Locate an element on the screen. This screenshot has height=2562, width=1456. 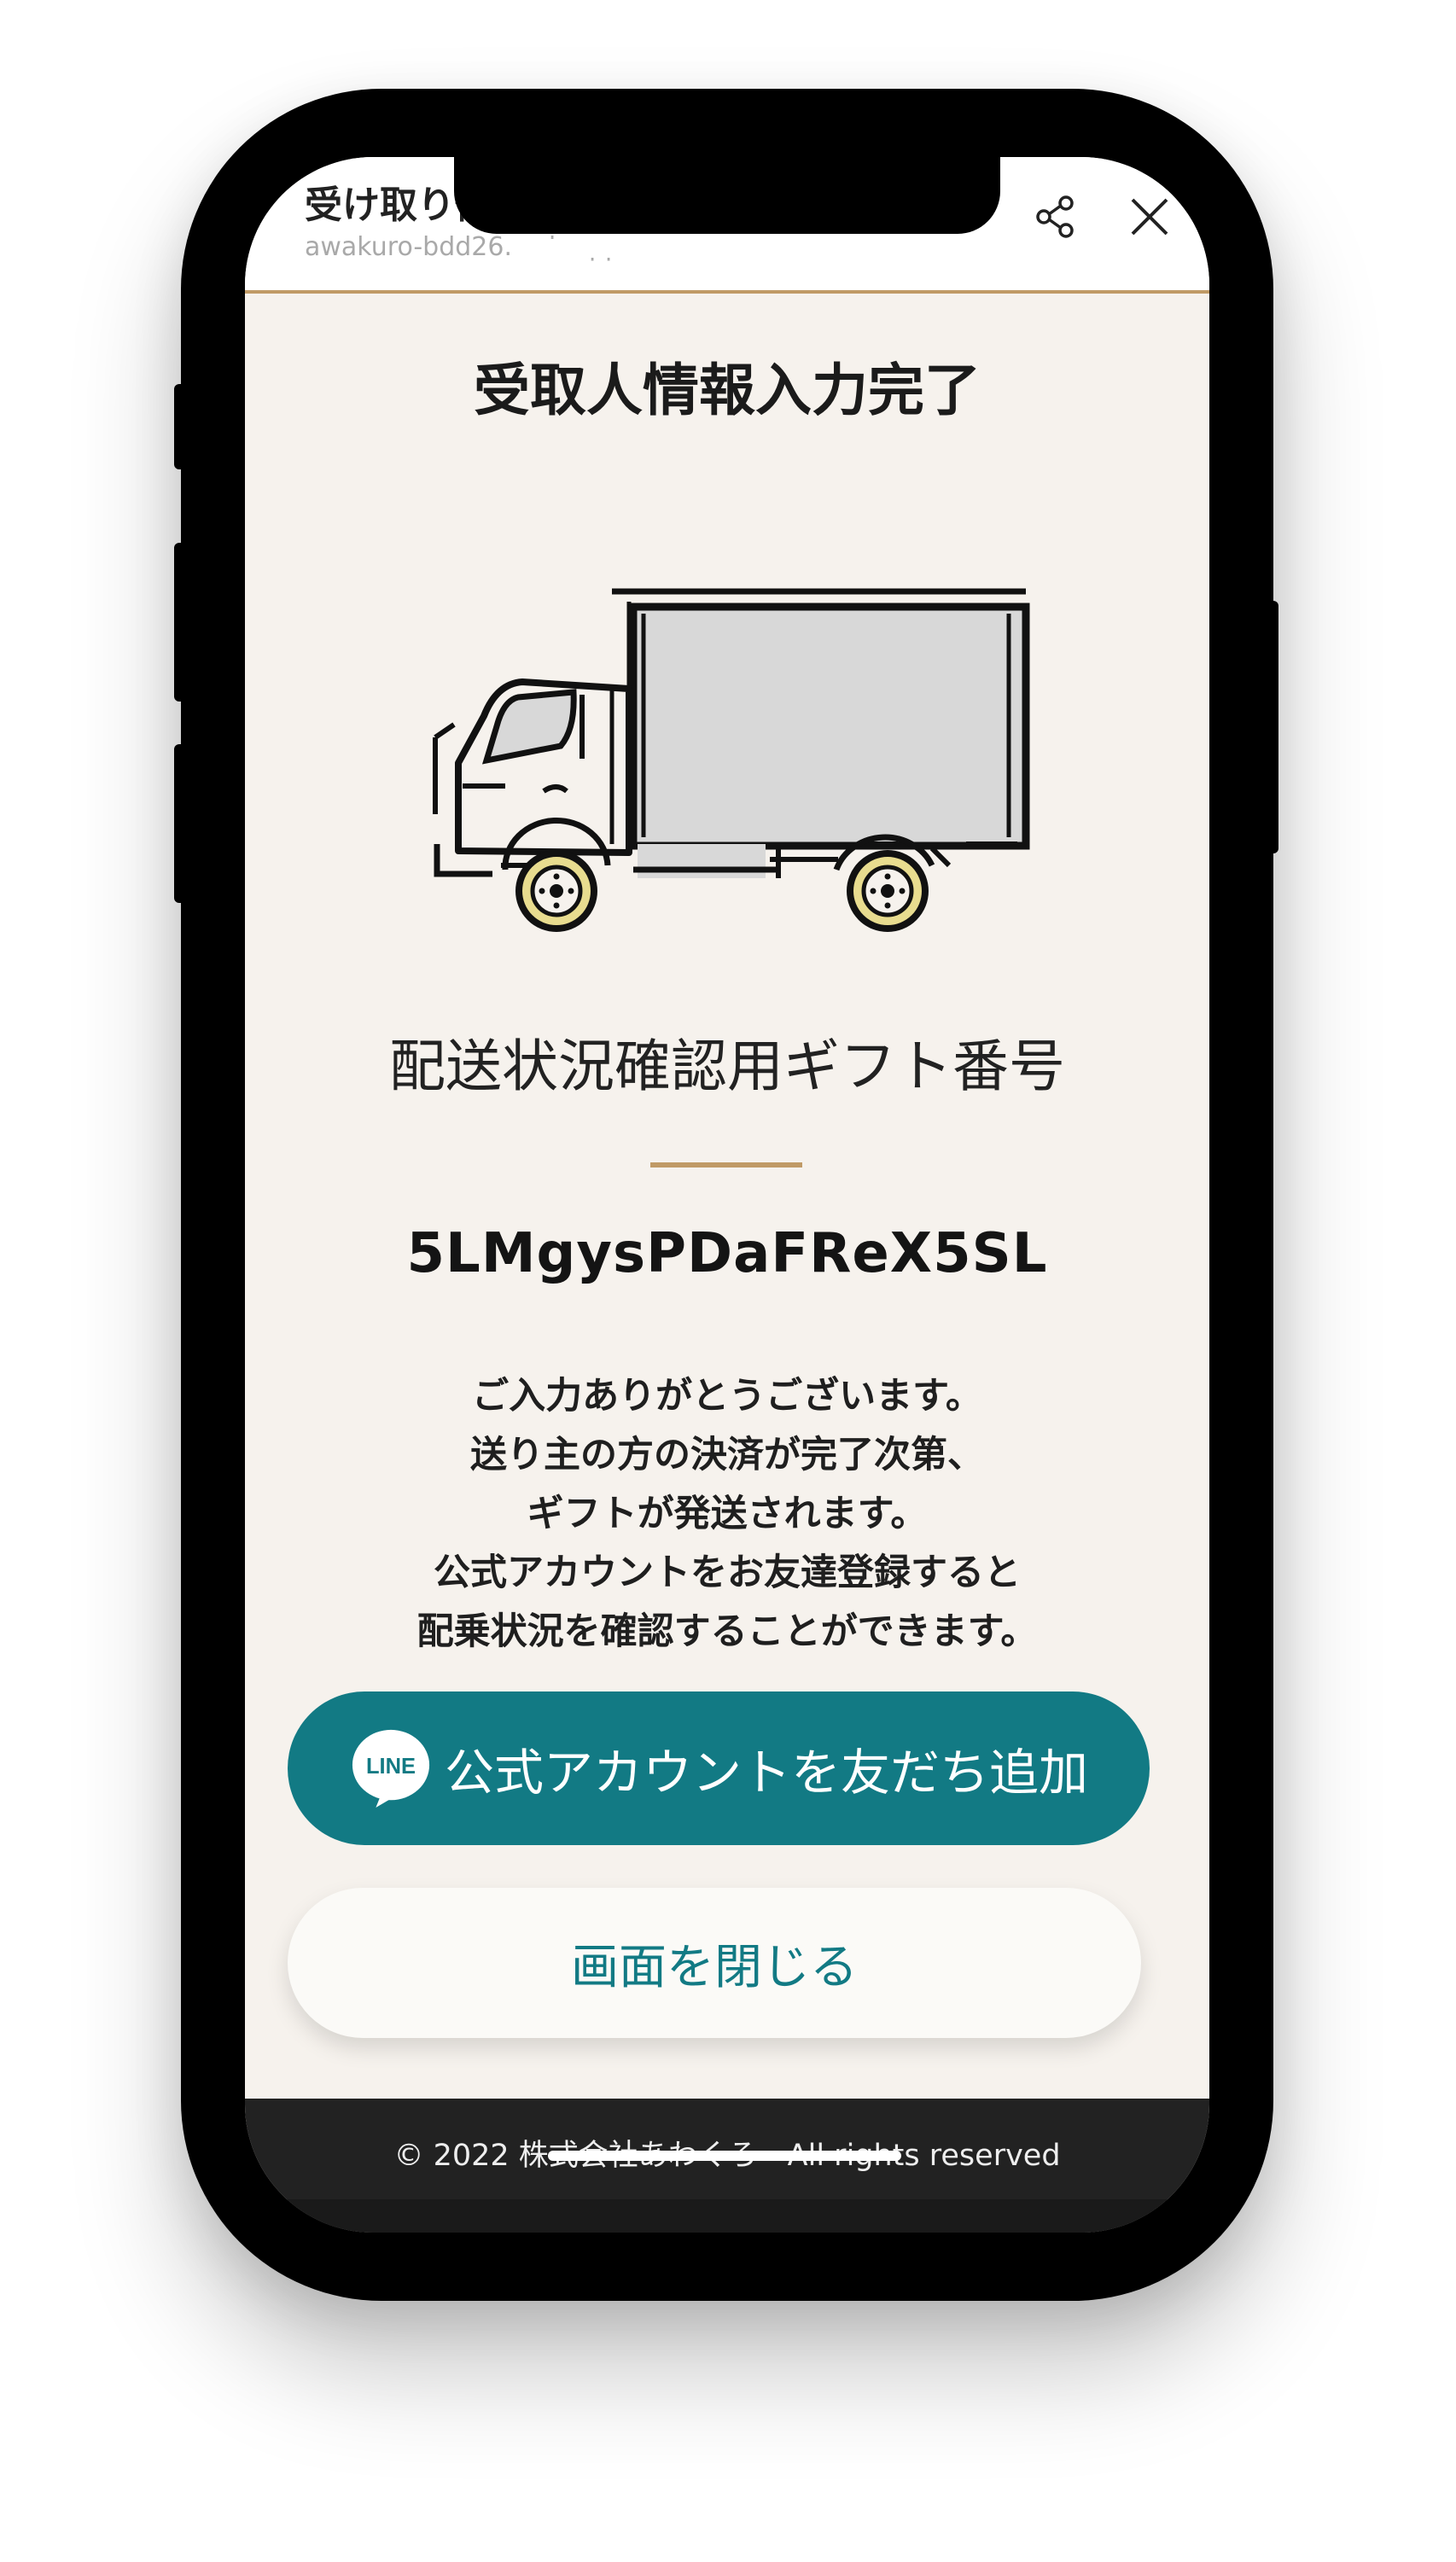
add-line-friend-label: 公式アカウントを友だち追加 is located at coordinates (766, 1773).